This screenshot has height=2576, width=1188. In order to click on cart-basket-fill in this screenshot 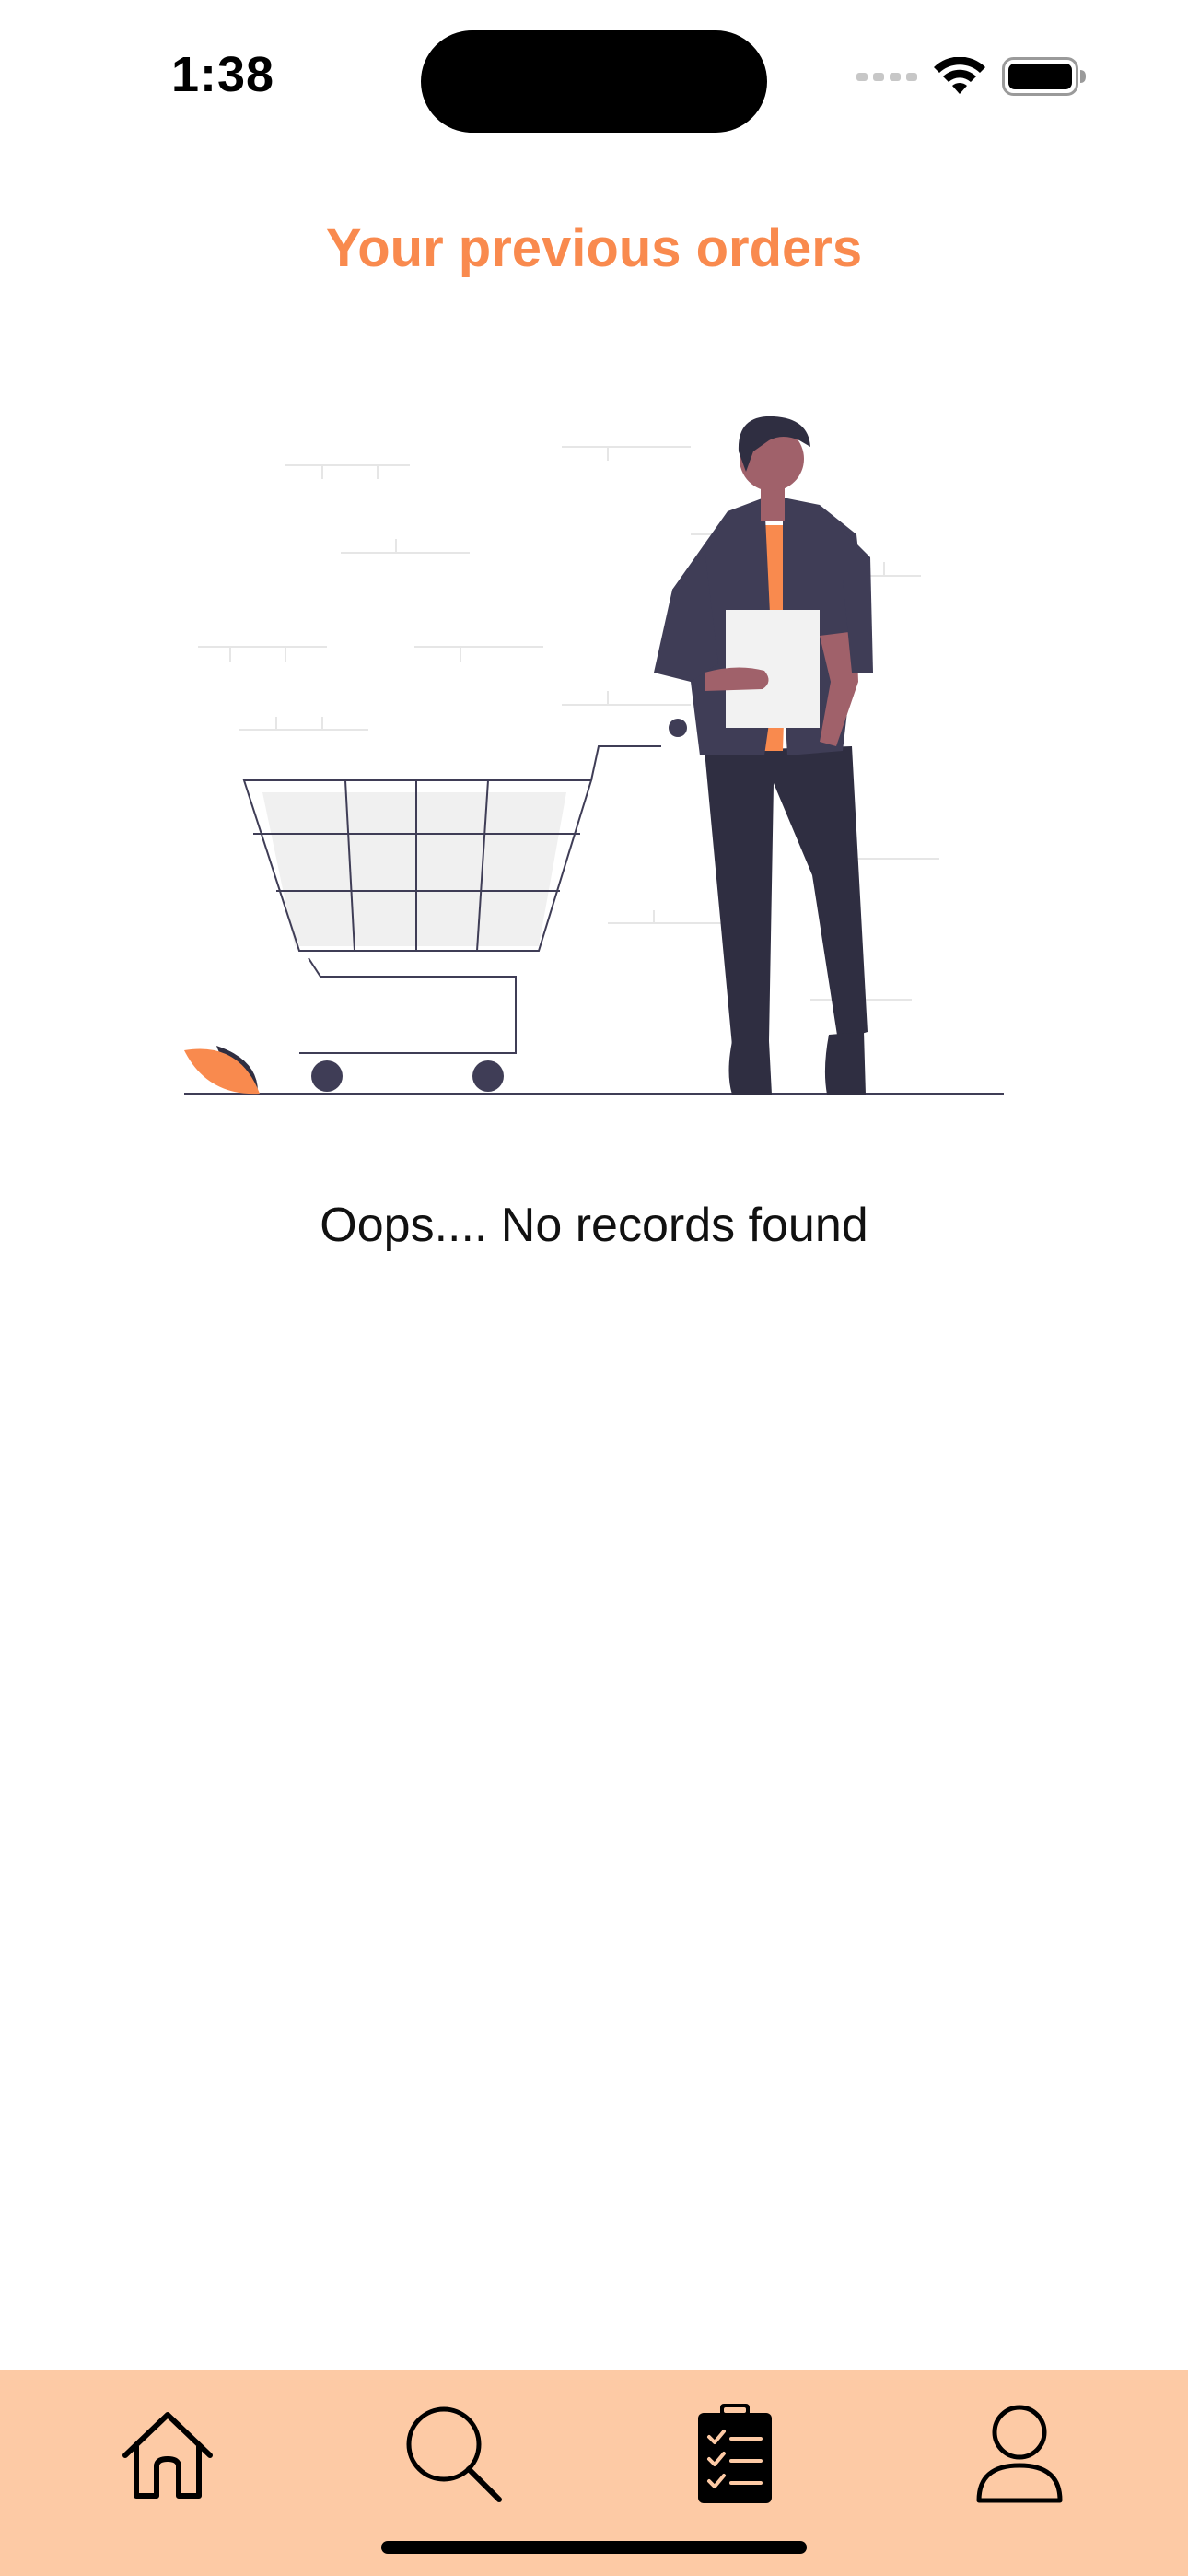, I will do `click(414, 869)`.